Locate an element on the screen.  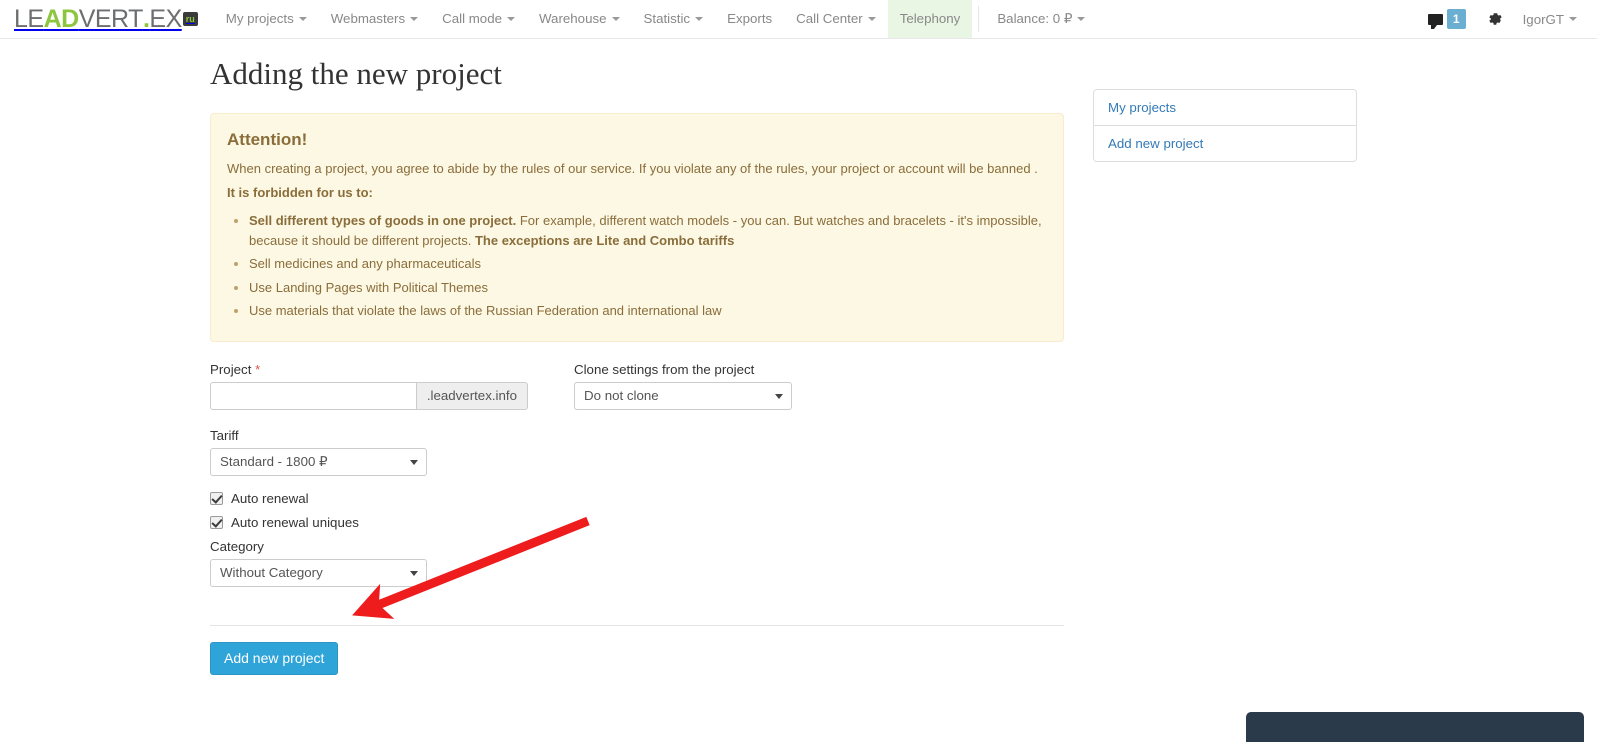
tariff-label: Tariff is located at coordinates (224, 435).